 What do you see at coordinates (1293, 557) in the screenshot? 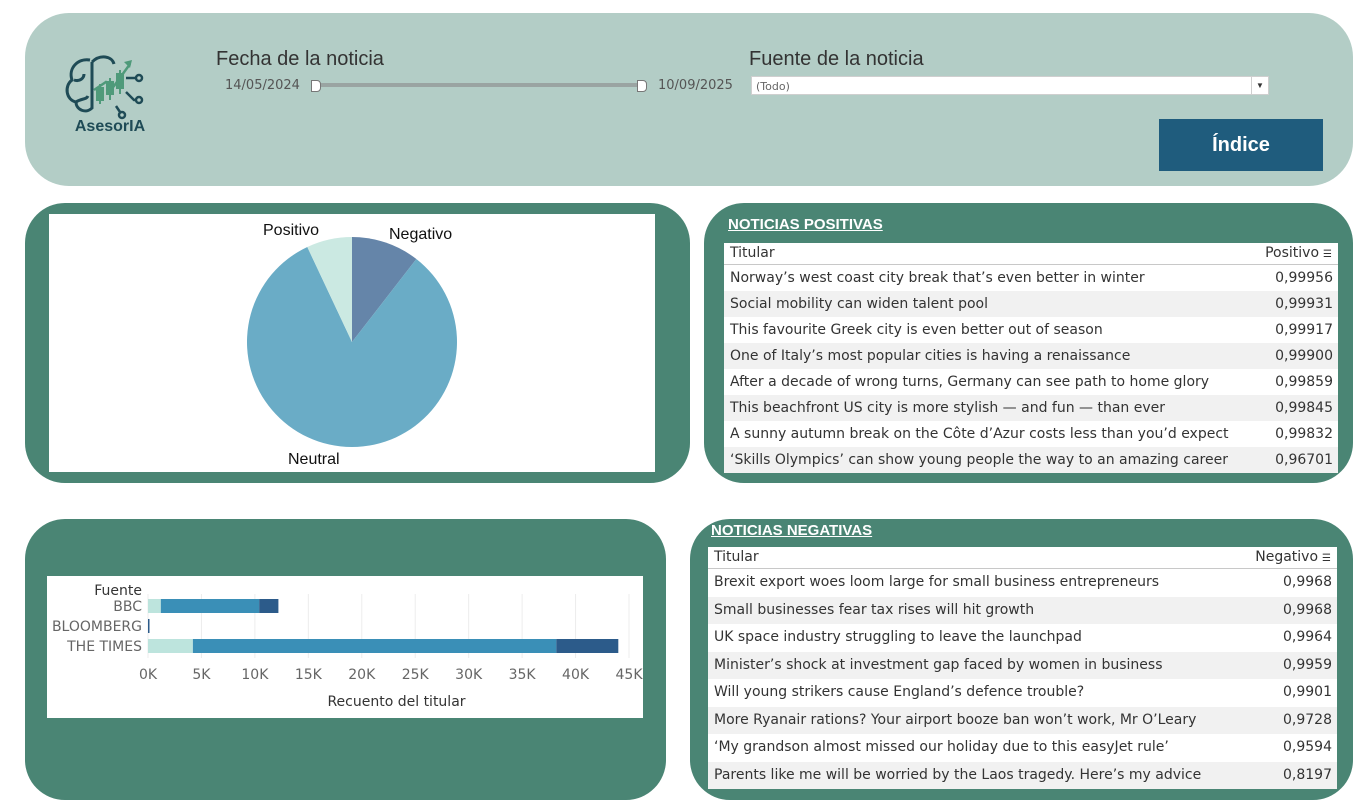
I see `column-header-negativo: Negativo ☰` at bounding box center [1293, 557].